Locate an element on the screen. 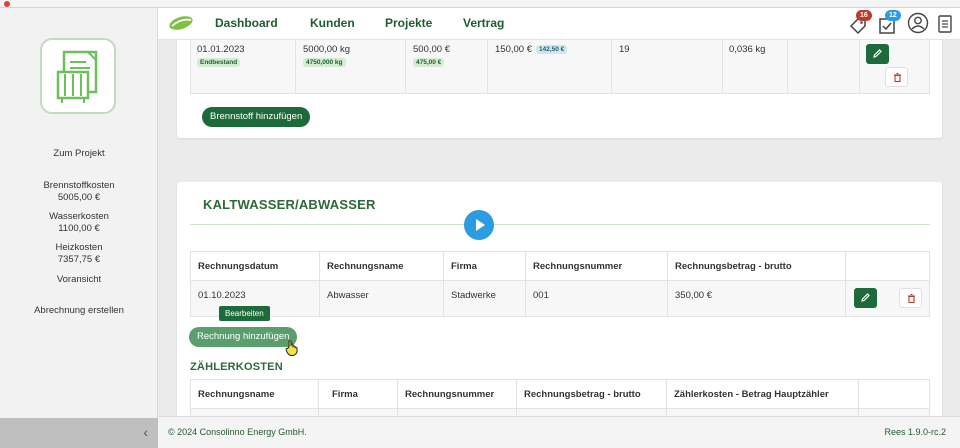  fuel-price: 500,00 € is located at coordinates (431, 49).